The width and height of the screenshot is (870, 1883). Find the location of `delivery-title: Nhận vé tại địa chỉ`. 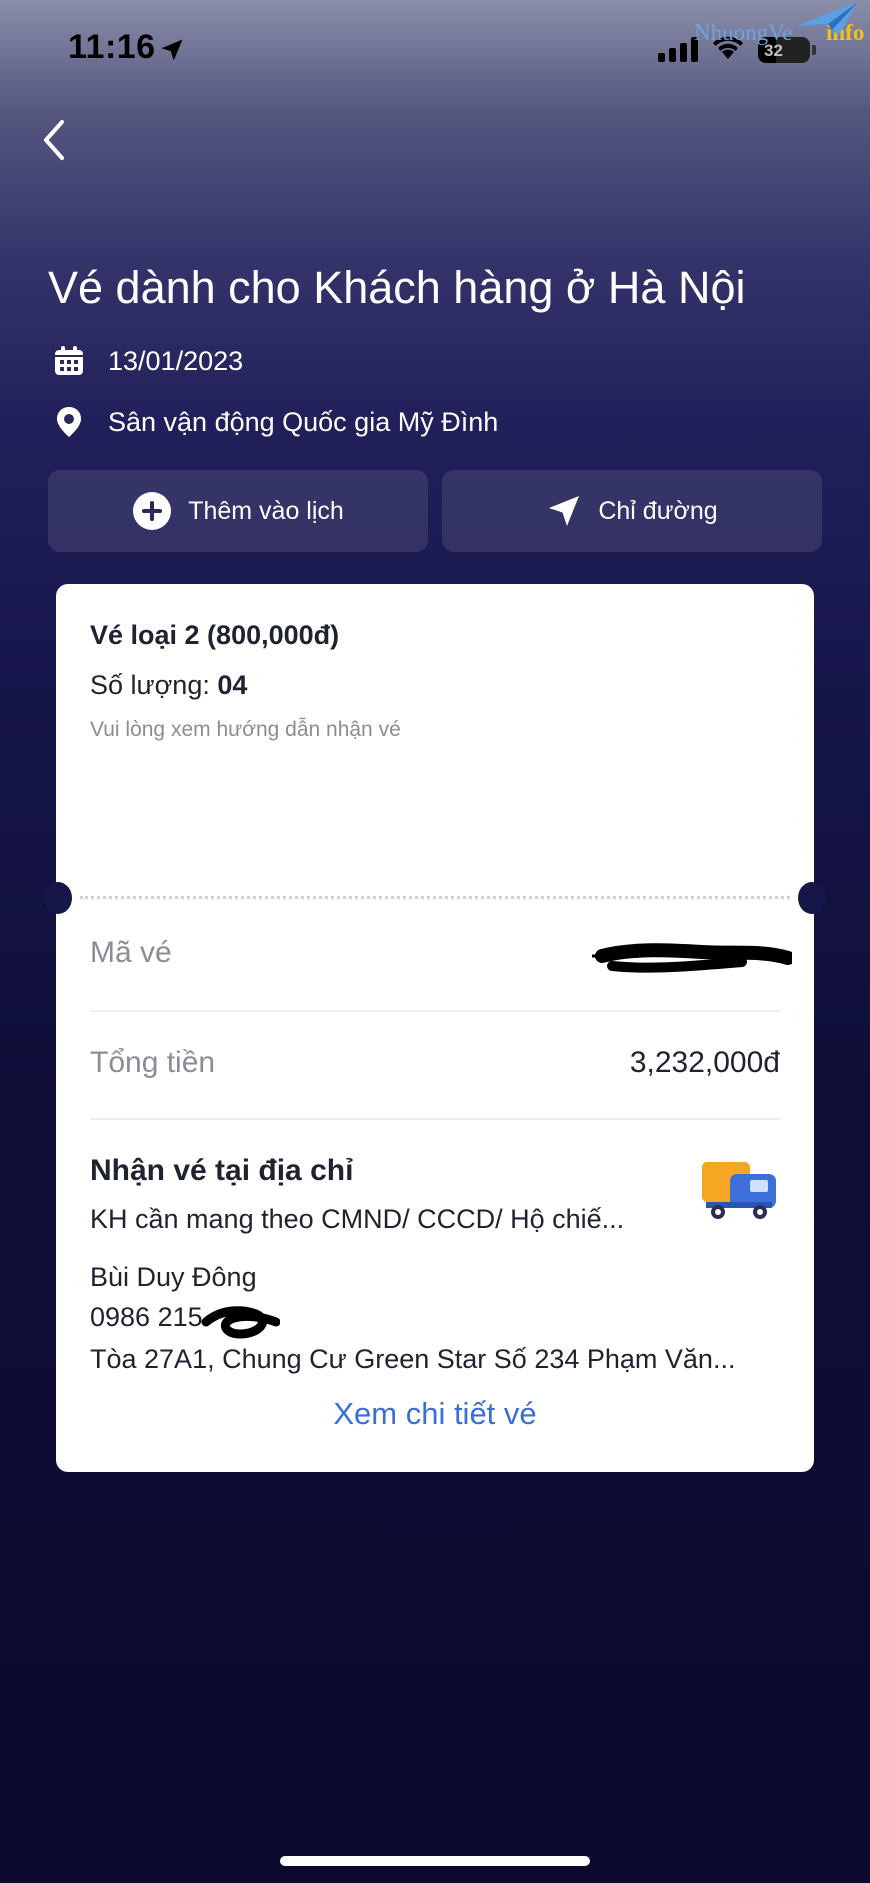

delivery-title: Nhận vé tại địa chỉ is located at coordinates (222, 1170).